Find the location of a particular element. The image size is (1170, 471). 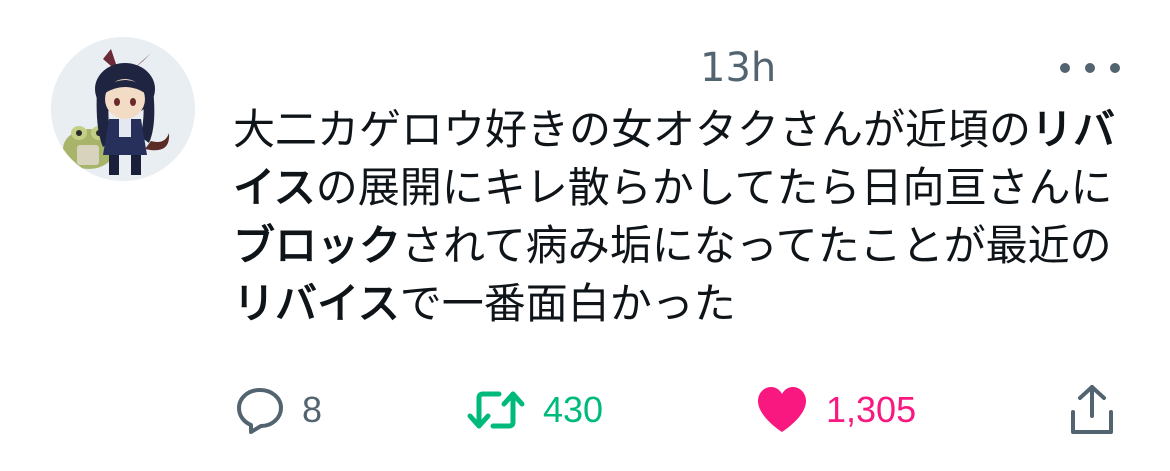

heart-filled-icon is located at coordinates (782, 409).